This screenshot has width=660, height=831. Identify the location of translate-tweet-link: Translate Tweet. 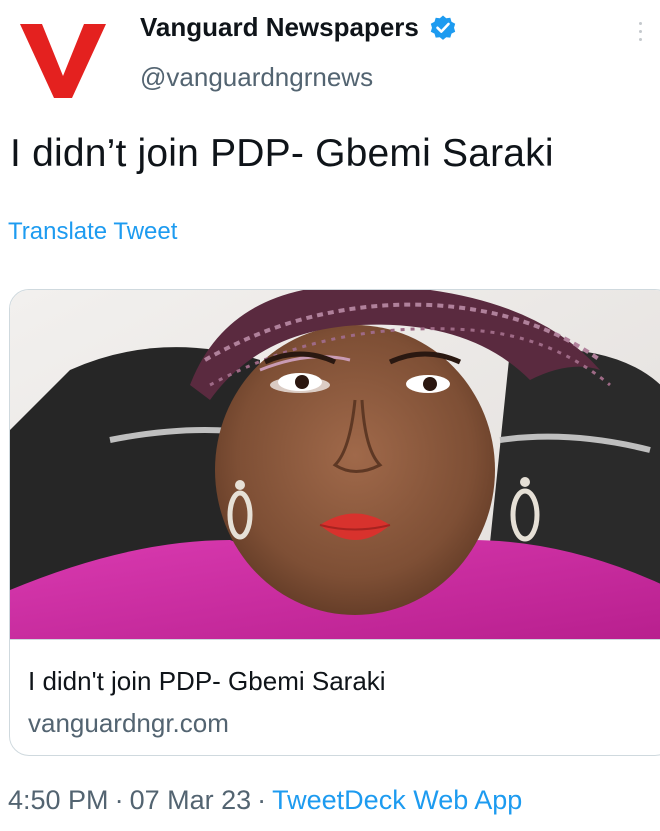
(92, 232).